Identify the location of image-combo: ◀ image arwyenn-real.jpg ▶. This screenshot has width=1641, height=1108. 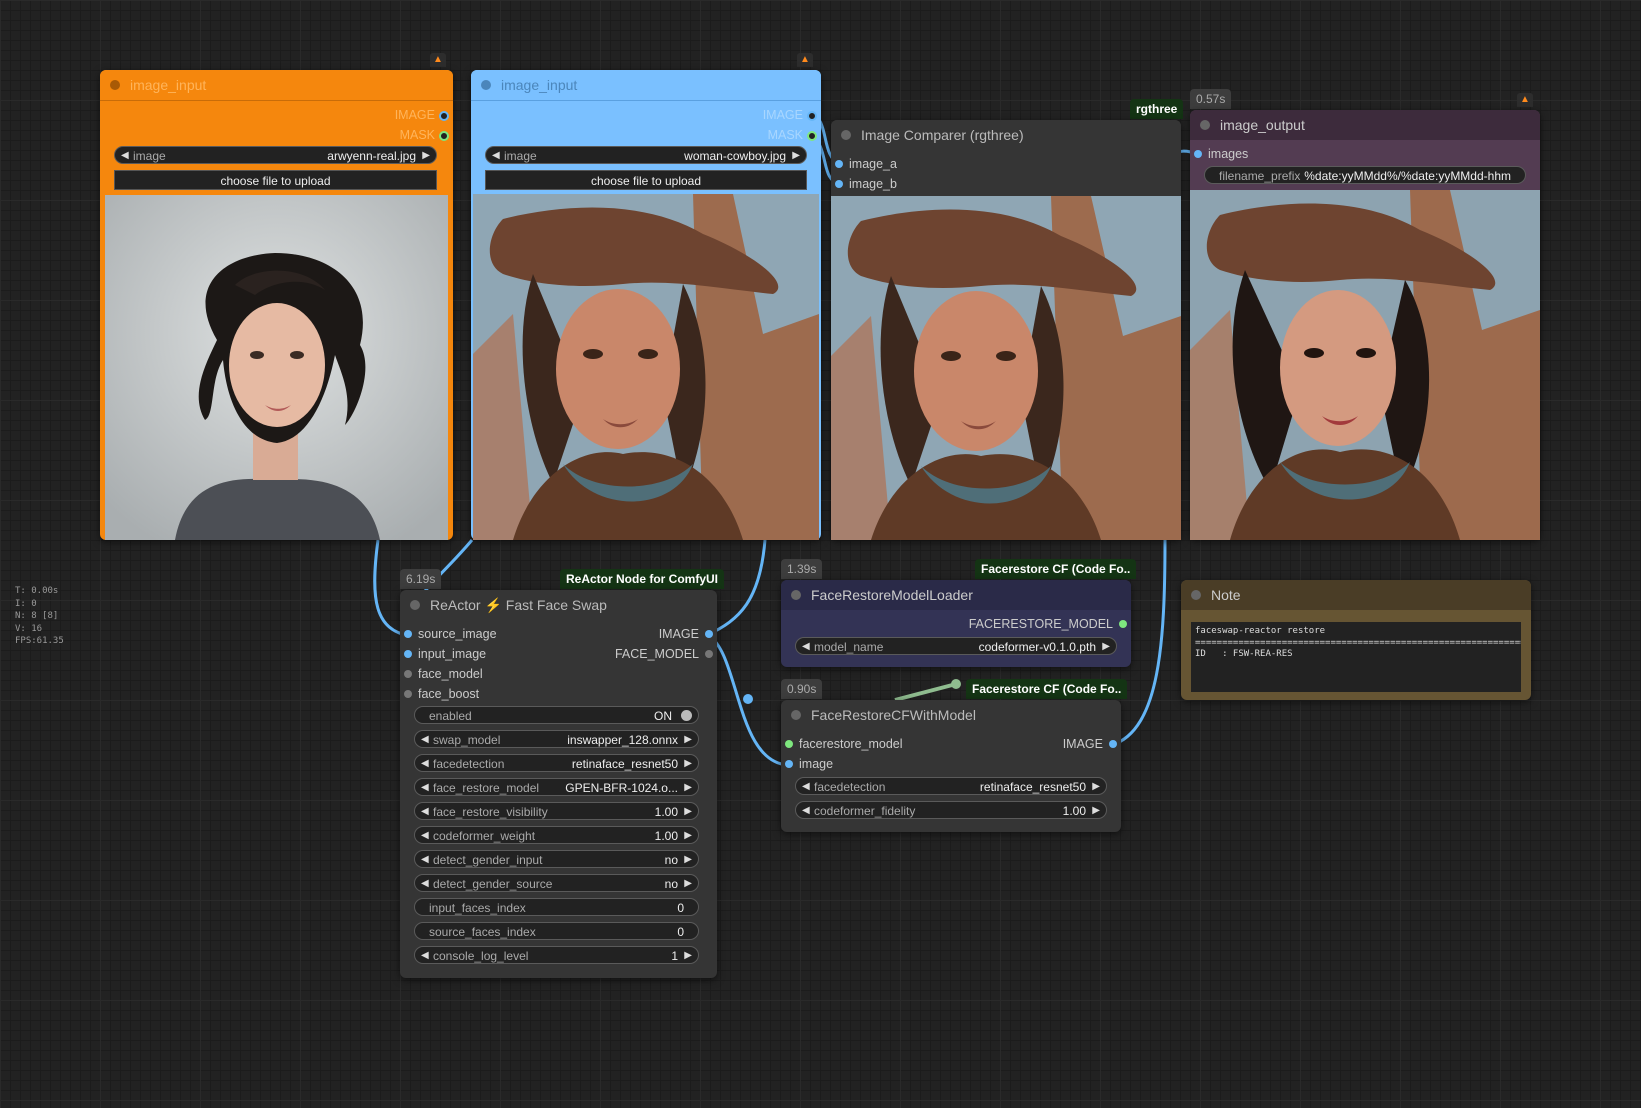
(275, 155).